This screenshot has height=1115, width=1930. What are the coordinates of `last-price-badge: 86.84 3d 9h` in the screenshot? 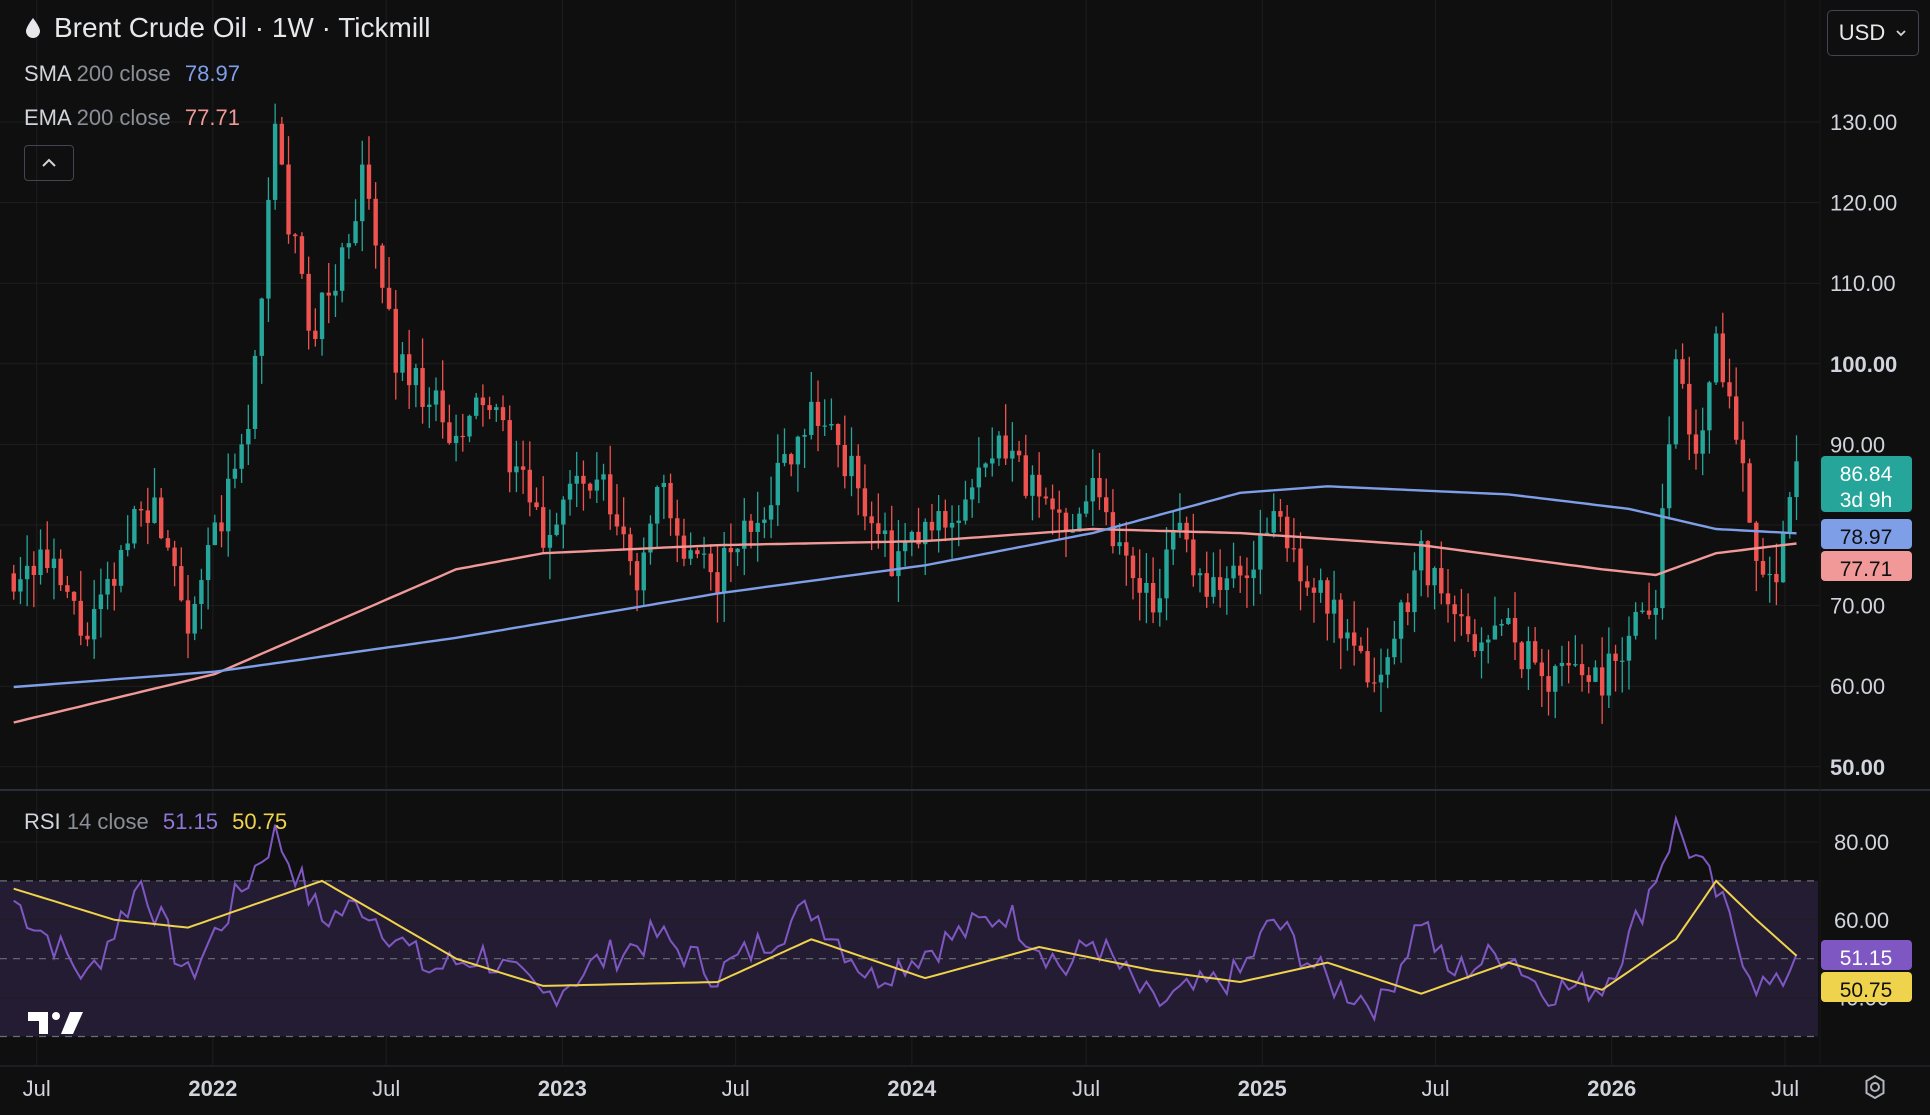 It's located at (1866, 484).